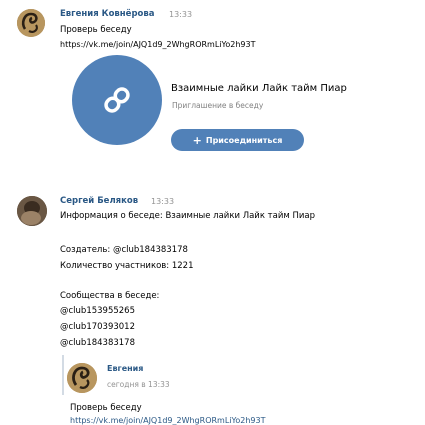 The width and height of the screenshot is (425, 425). What do you see at coordinates (218, 105) in the screenshot?
I see `chat-subtitle: Приглашение в беседу` at bounding box center [218, 105].